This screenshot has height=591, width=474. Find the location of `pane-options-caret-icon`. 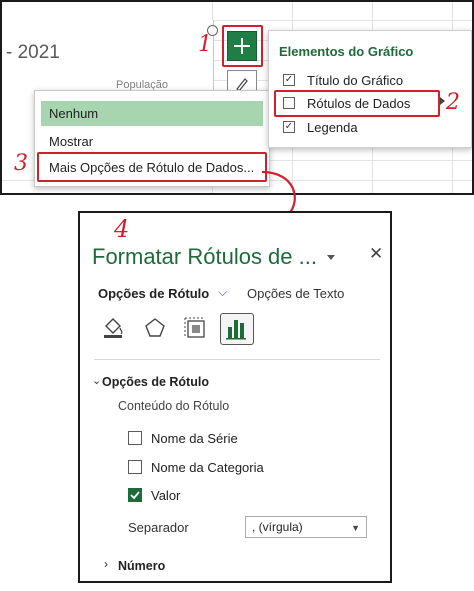

pane-options-caret-icon is located at coordinates (331, 257).